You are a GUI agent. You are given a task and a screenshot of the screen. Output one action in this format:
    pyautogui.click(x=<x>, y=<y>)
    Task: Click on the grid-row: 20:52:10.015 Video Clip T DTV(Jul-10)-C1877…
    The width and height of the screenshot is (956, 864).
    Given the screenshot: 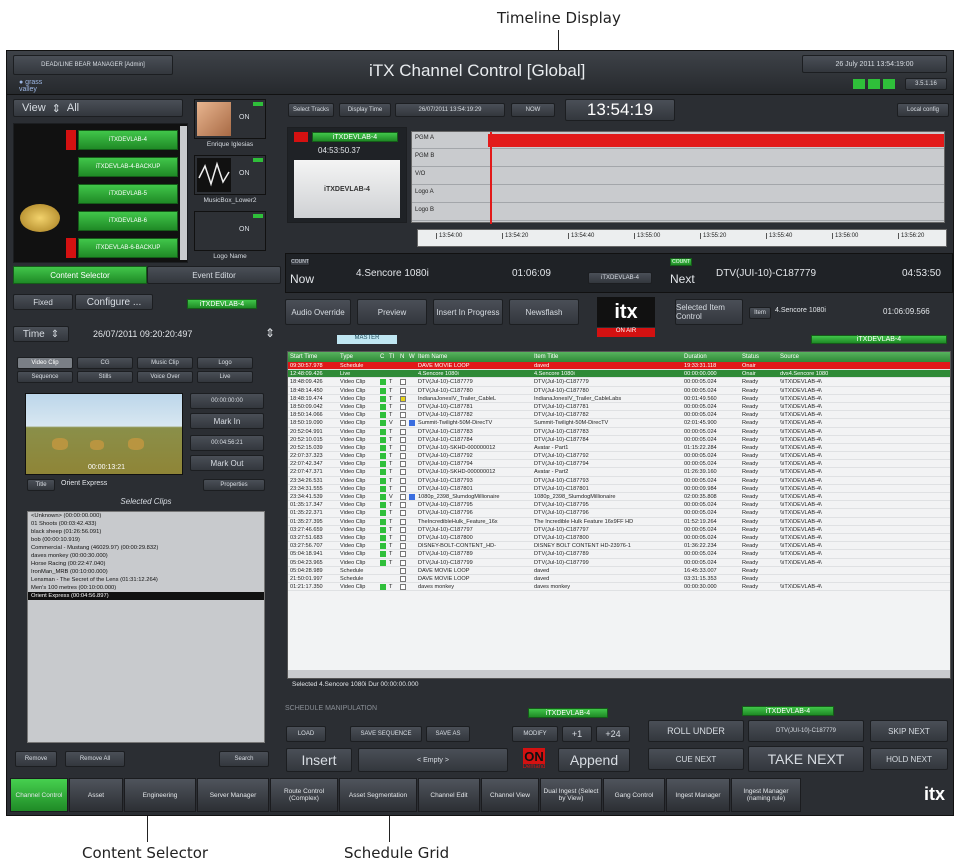 What is the action you would take?
    pyautogui.click(x=619, y=440)
    